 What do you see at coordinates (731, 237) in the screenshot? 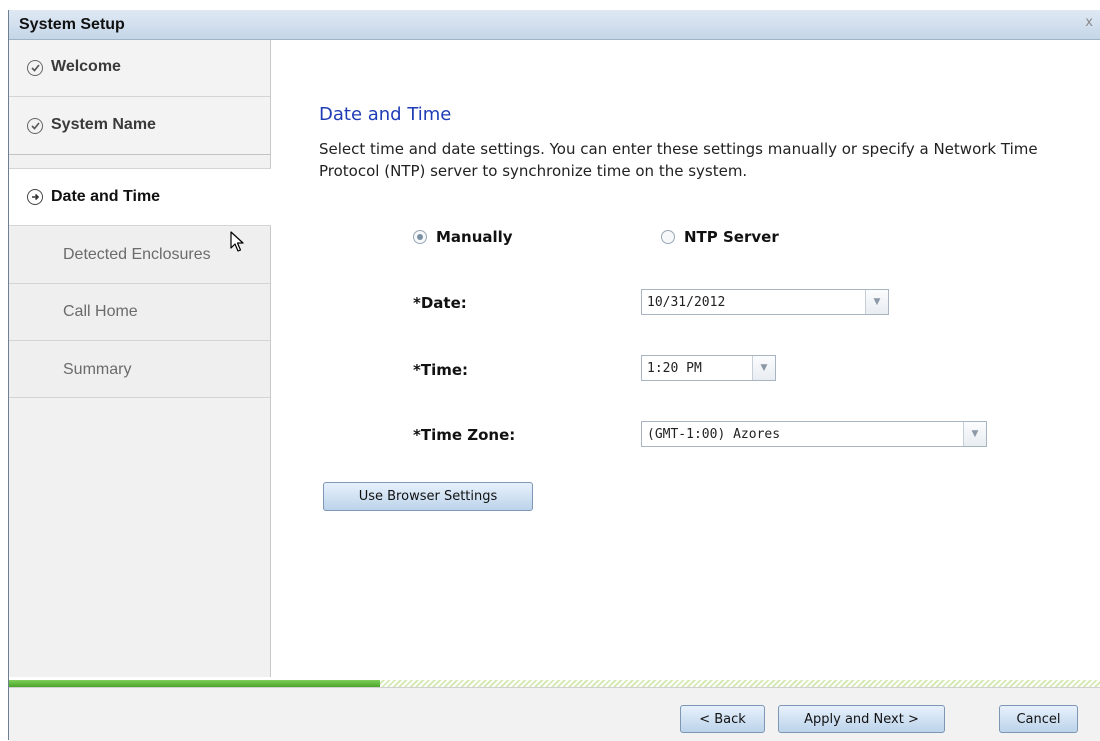
I see `ntp-radio-label: NTP Server` at bounding box center [731, 237].